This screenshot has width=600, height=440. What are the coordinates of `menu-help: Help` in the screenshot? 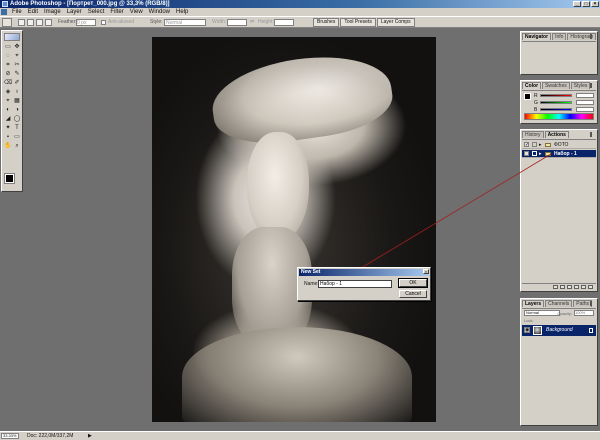 It's located at (182, 12).